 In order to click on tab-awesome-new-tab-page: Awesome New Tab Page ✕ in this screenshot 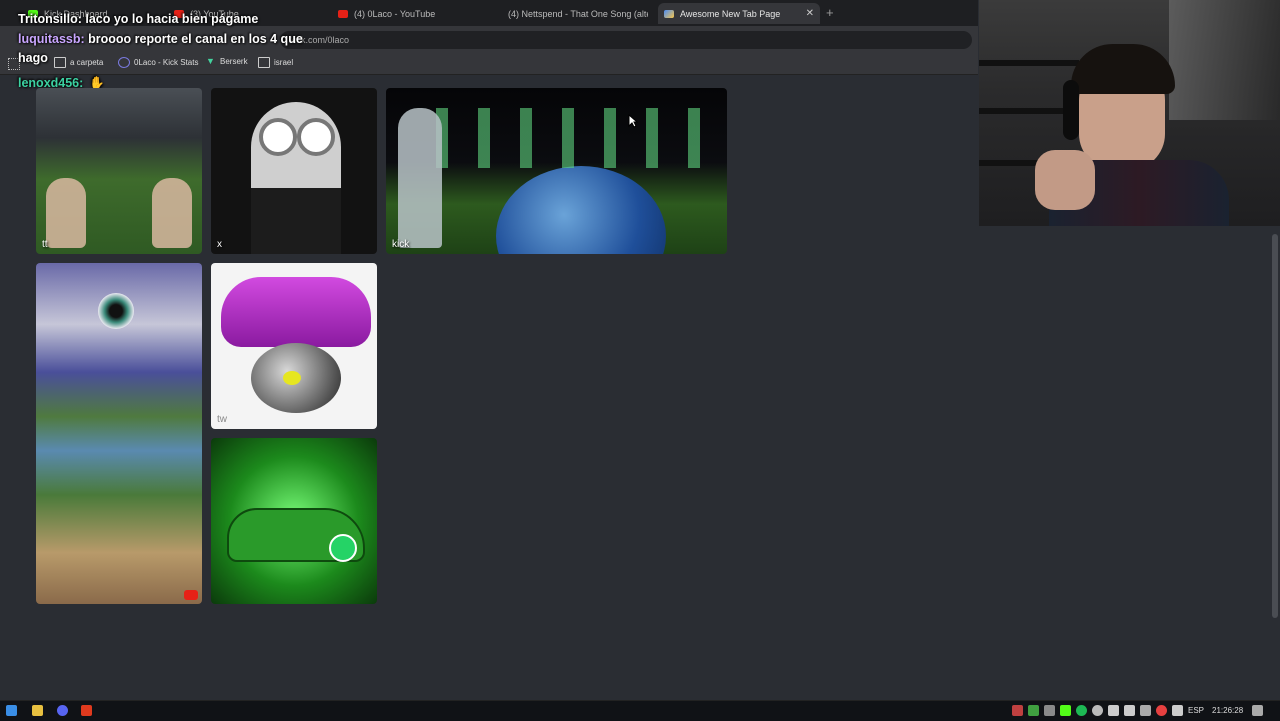, I will do `click(739, 13)`.